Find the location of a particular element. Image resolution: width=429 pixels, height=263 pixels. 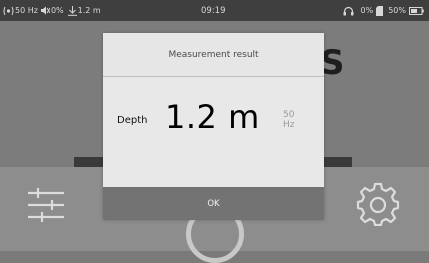

dialog-header: Measurement result is located at coordinates (213, 55).